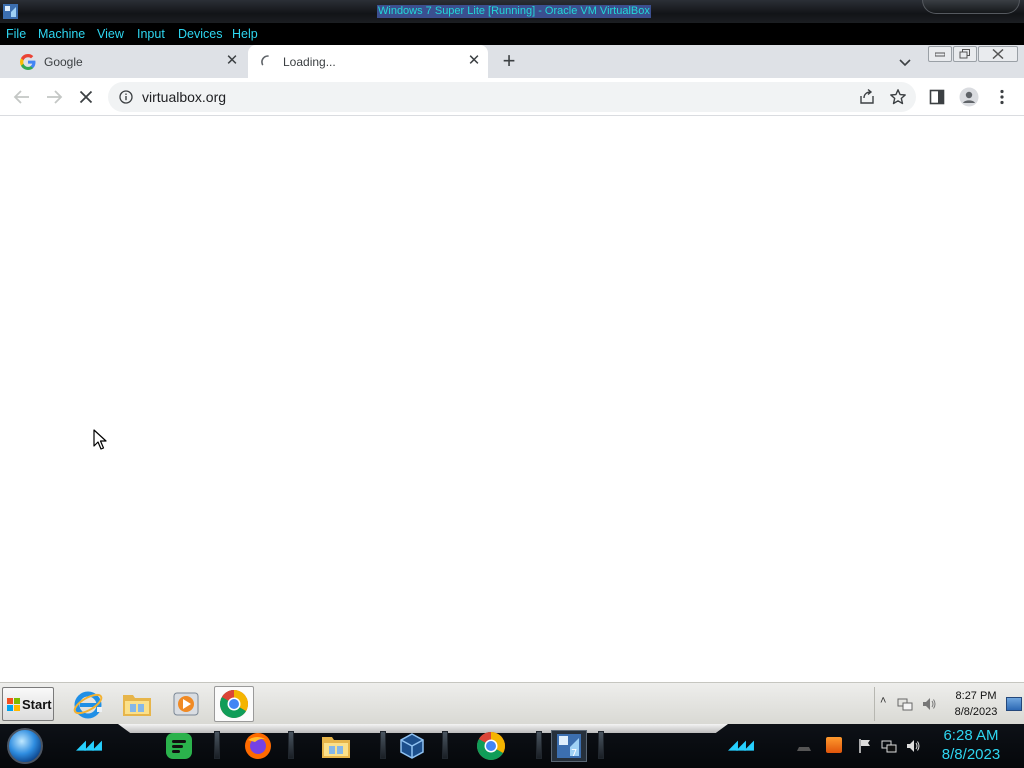 The image size is (1024, 768). Describe the element at coordinates (509, 62) in the screenshot. I see `new-tab-button: +` at that location.